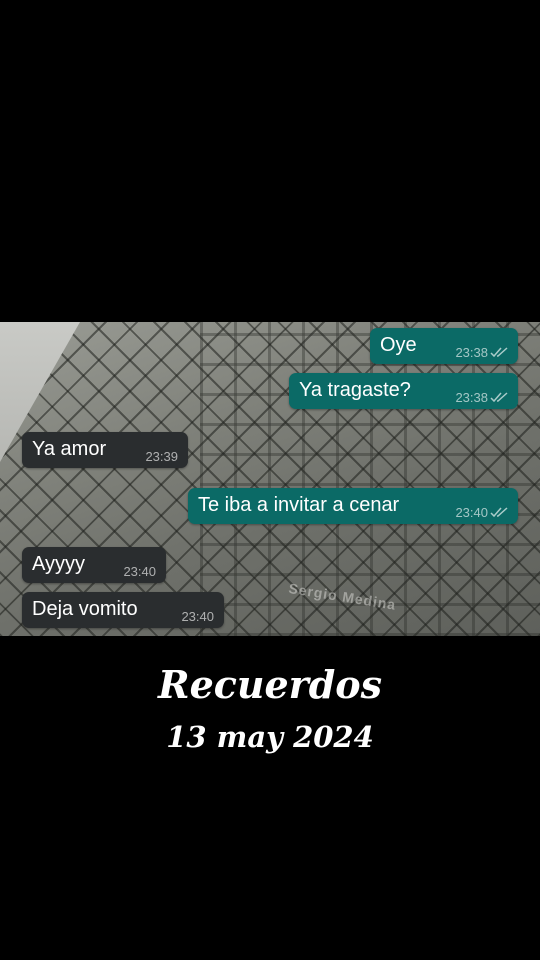 Image resolution: width=540 pixels, height=960 pixels. I want to click on message-outgoing: Oye 23:38, so click(444, 346).